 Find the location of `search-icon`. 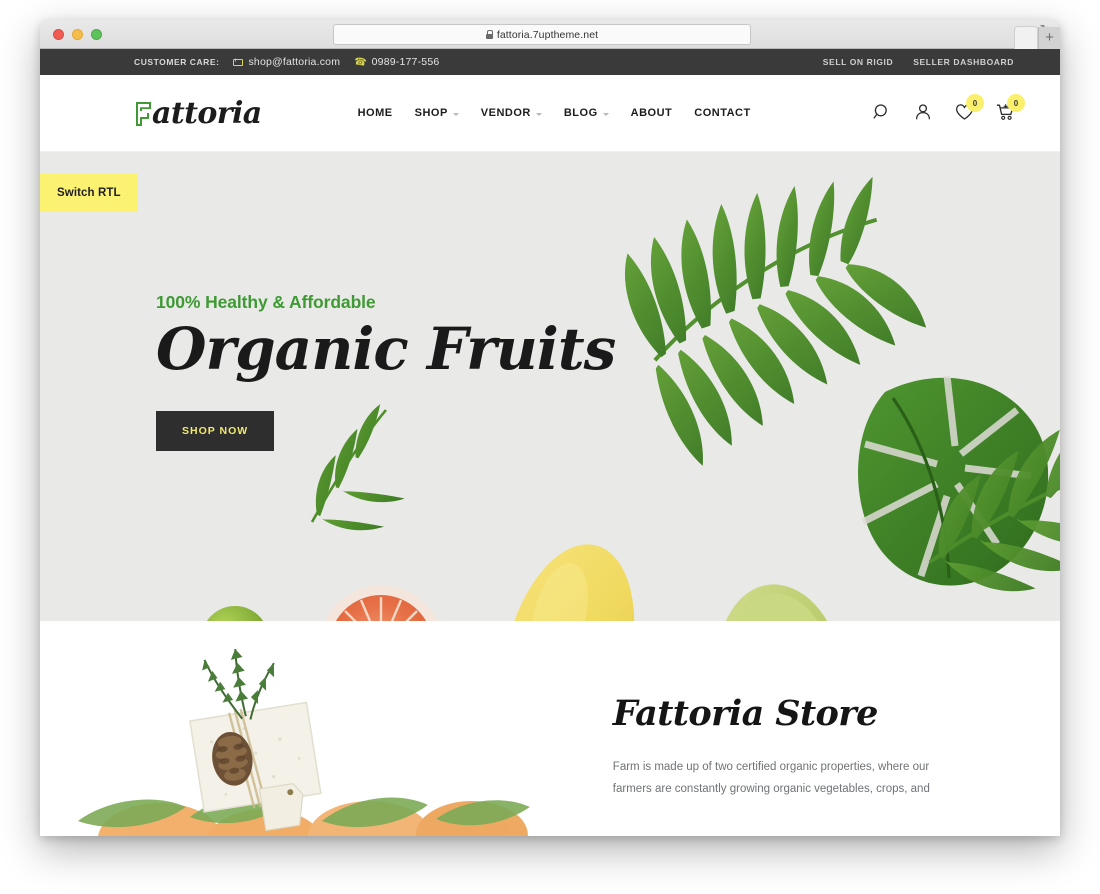

search-icon is located at coordinates (882, 113).